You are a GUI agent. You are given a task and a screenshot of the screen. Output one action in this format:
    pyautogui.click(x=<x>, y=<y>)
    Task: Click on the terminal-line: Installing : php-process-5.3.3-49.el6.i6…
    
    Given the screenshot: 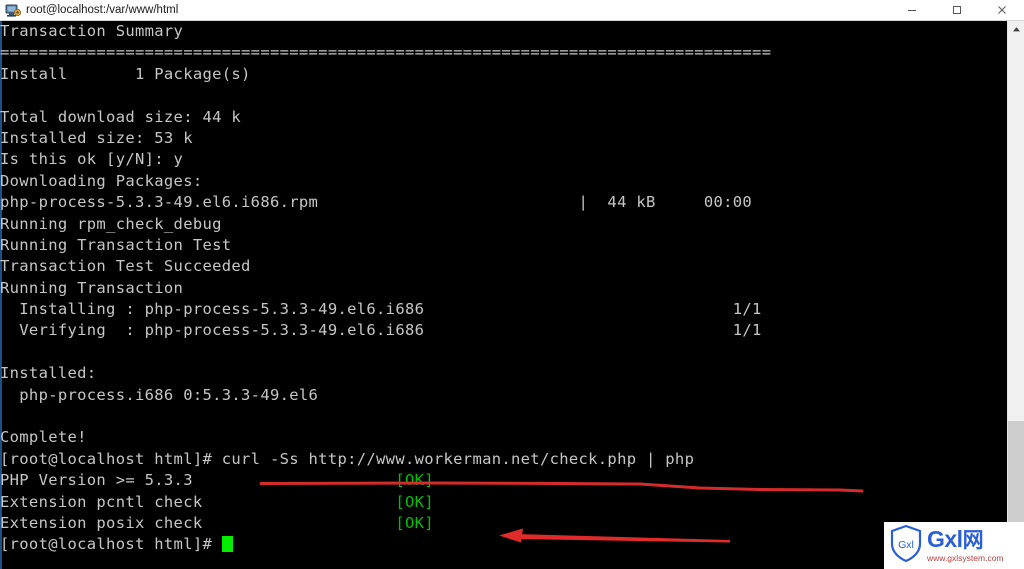 What is the action you would take?
    pyautogui.click(x=381, y=309)
    